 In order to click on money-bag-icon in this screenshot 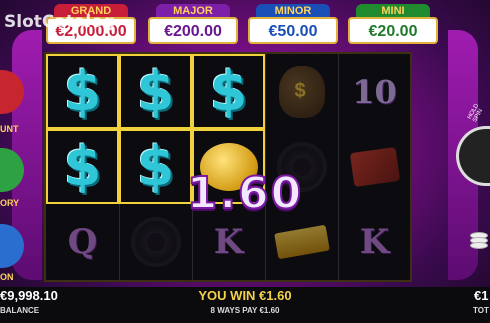, I will do `click(301, 91)`.